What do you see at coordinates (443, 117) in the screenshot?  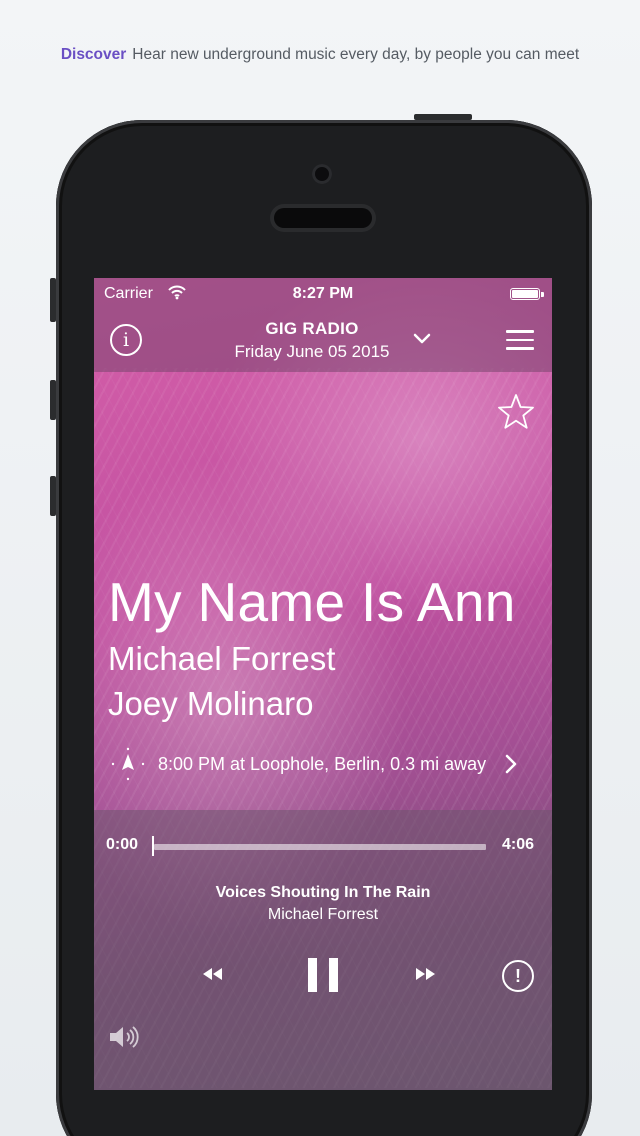 I see `power-button` at bounding box center [443, 117].